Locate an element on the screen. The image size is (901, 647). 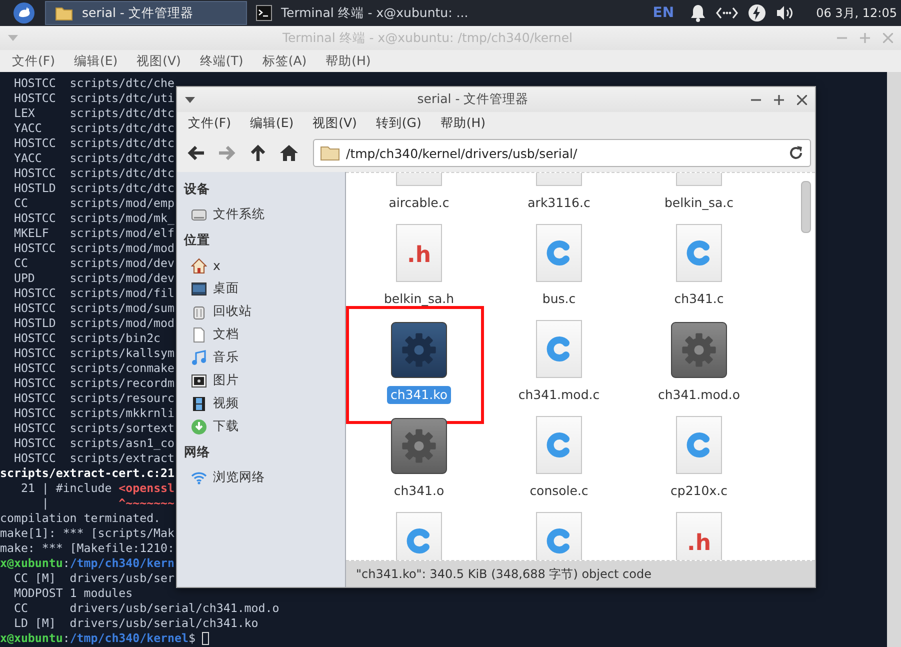
file-name: cp210x.c is located at coordinates (699, 491).